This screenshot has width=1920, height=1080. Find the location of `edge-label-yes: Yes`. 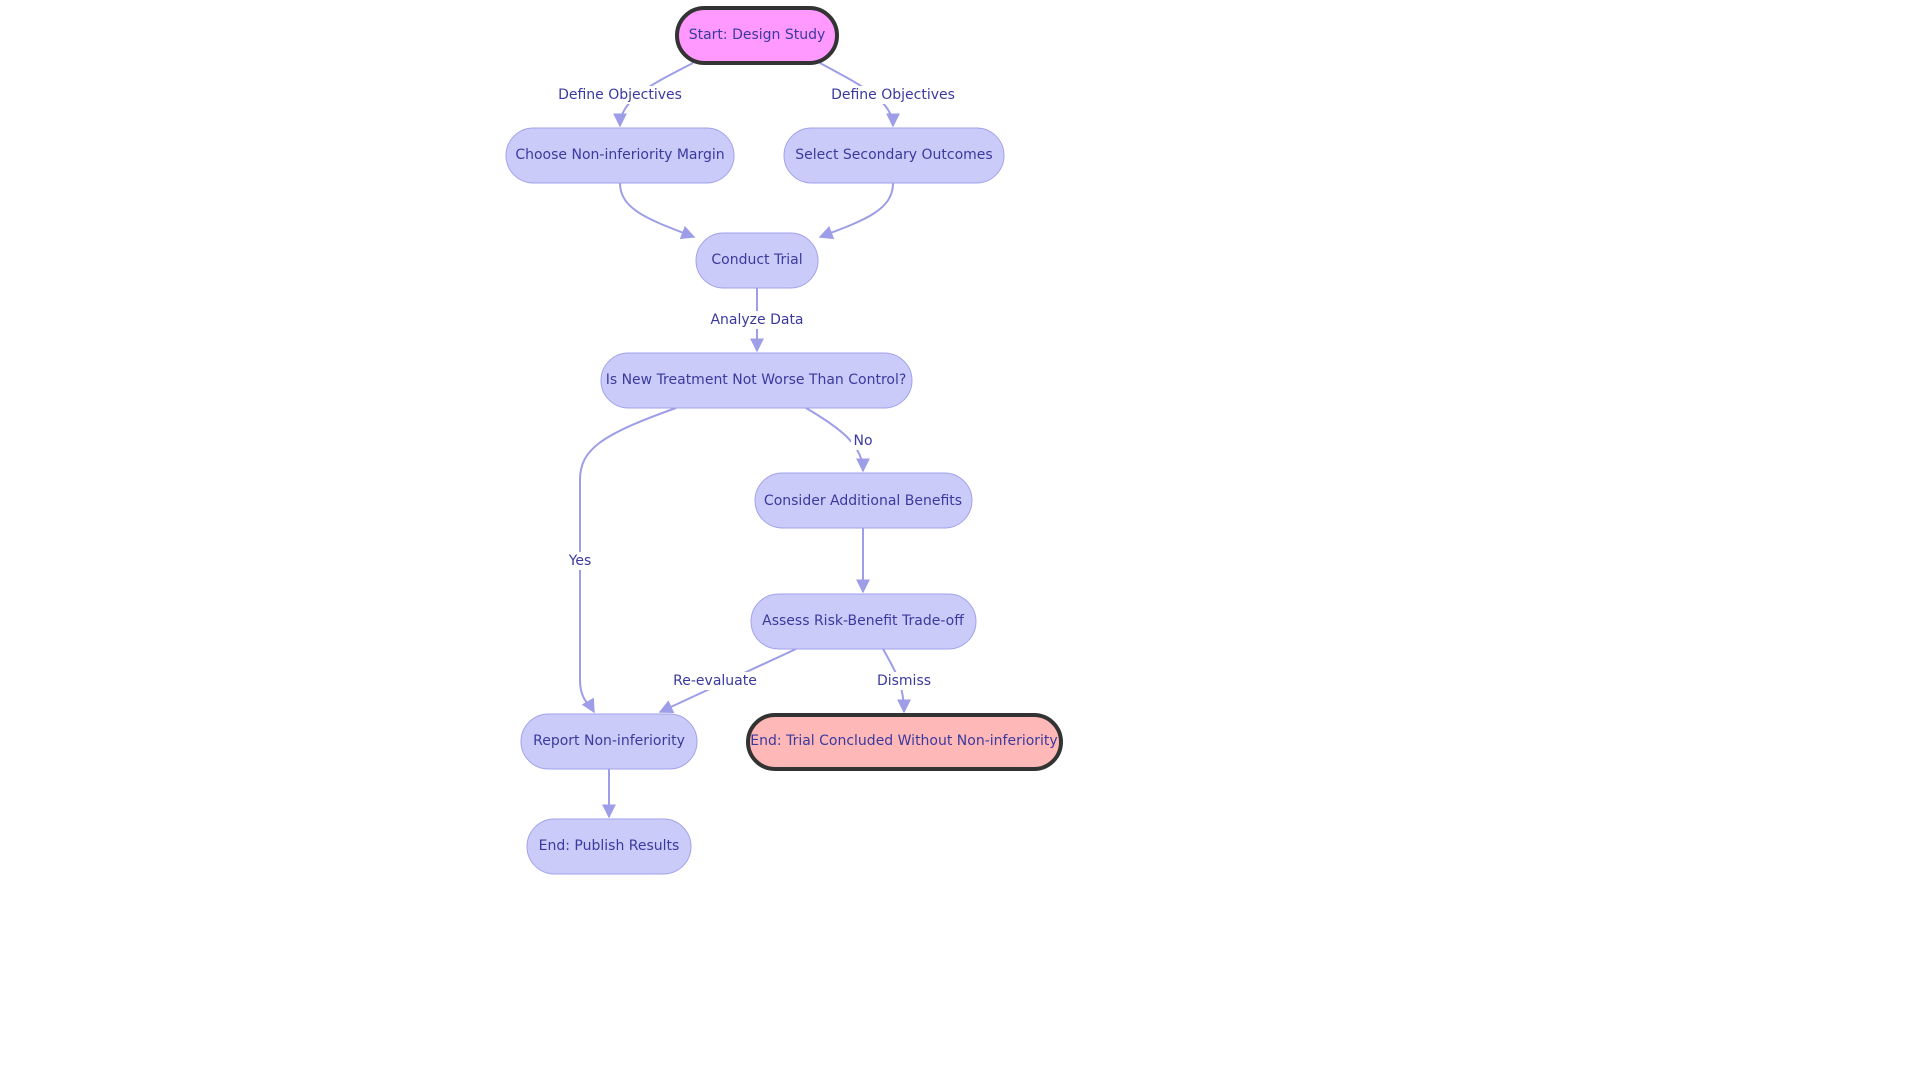

edge-label-yes: Yes is located at coordinates (580, 561).